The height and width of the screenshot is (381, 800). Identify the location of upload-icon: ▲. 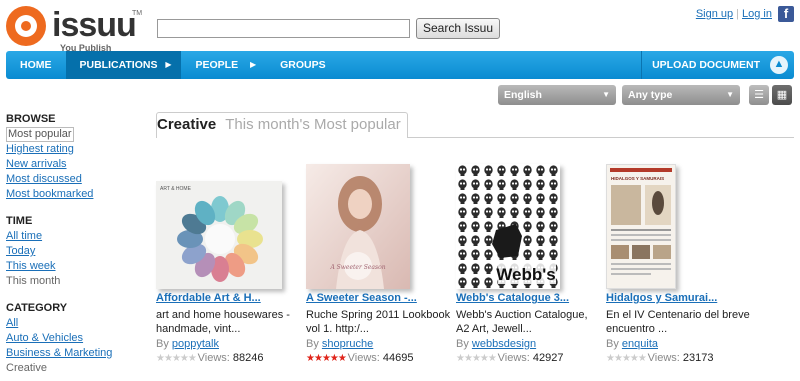
(779, 65).